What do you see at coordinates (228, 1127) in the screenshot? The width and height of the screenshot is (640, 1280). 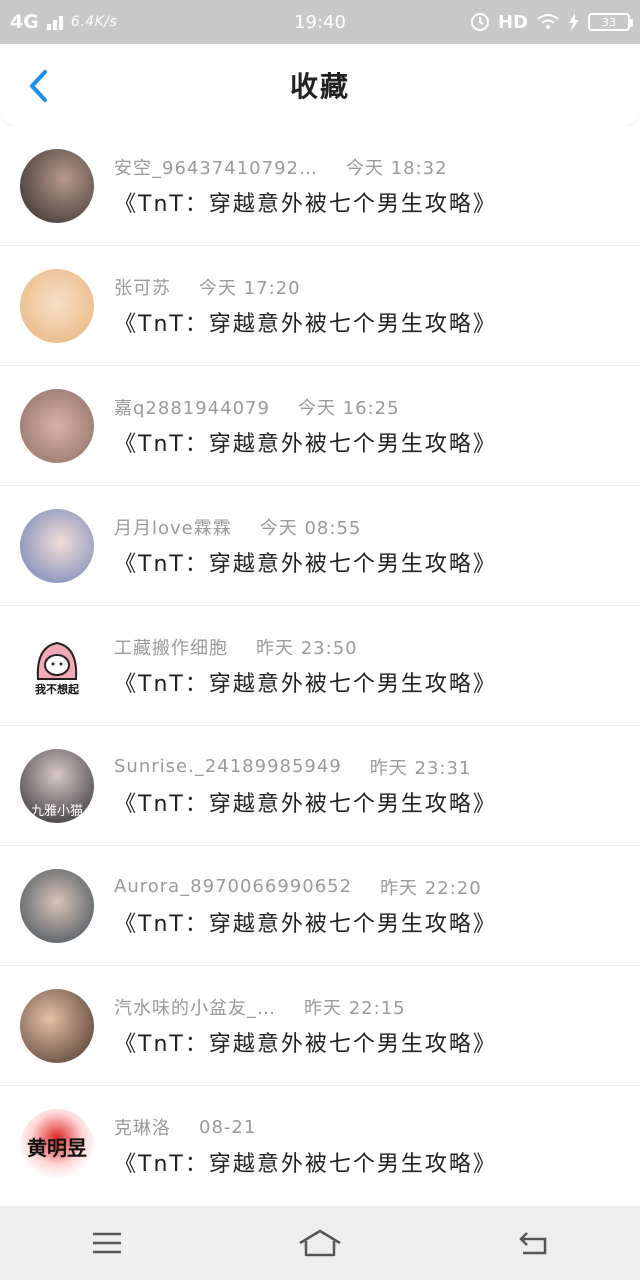 I see `timestamp: 08-21` at bounding box center [228, 1127].